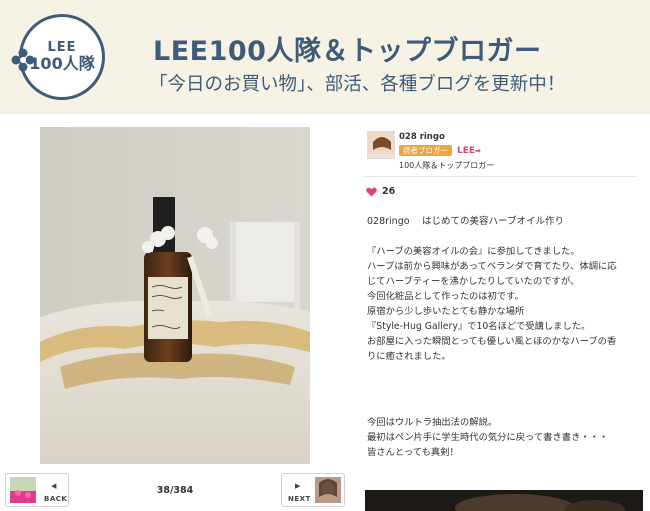  Describe the element at coordinates (313, 490) in the screenshot. I see `next-button: ▶ NEXT` at that location.